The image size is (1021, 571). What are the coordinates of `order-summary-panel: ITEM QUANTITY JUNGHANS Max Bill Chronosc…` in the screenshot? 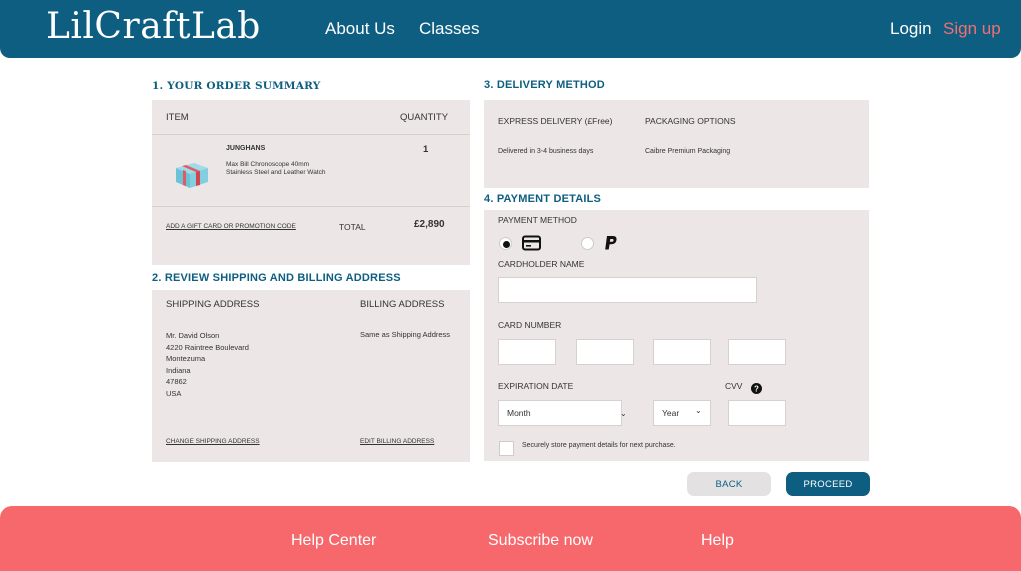 It's located at (311, 182).